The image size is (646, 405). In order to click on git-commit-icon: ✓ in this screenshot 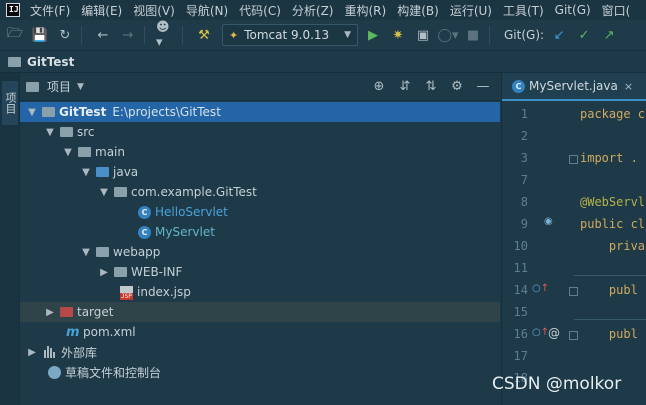, I will do `click(584, 35)`.